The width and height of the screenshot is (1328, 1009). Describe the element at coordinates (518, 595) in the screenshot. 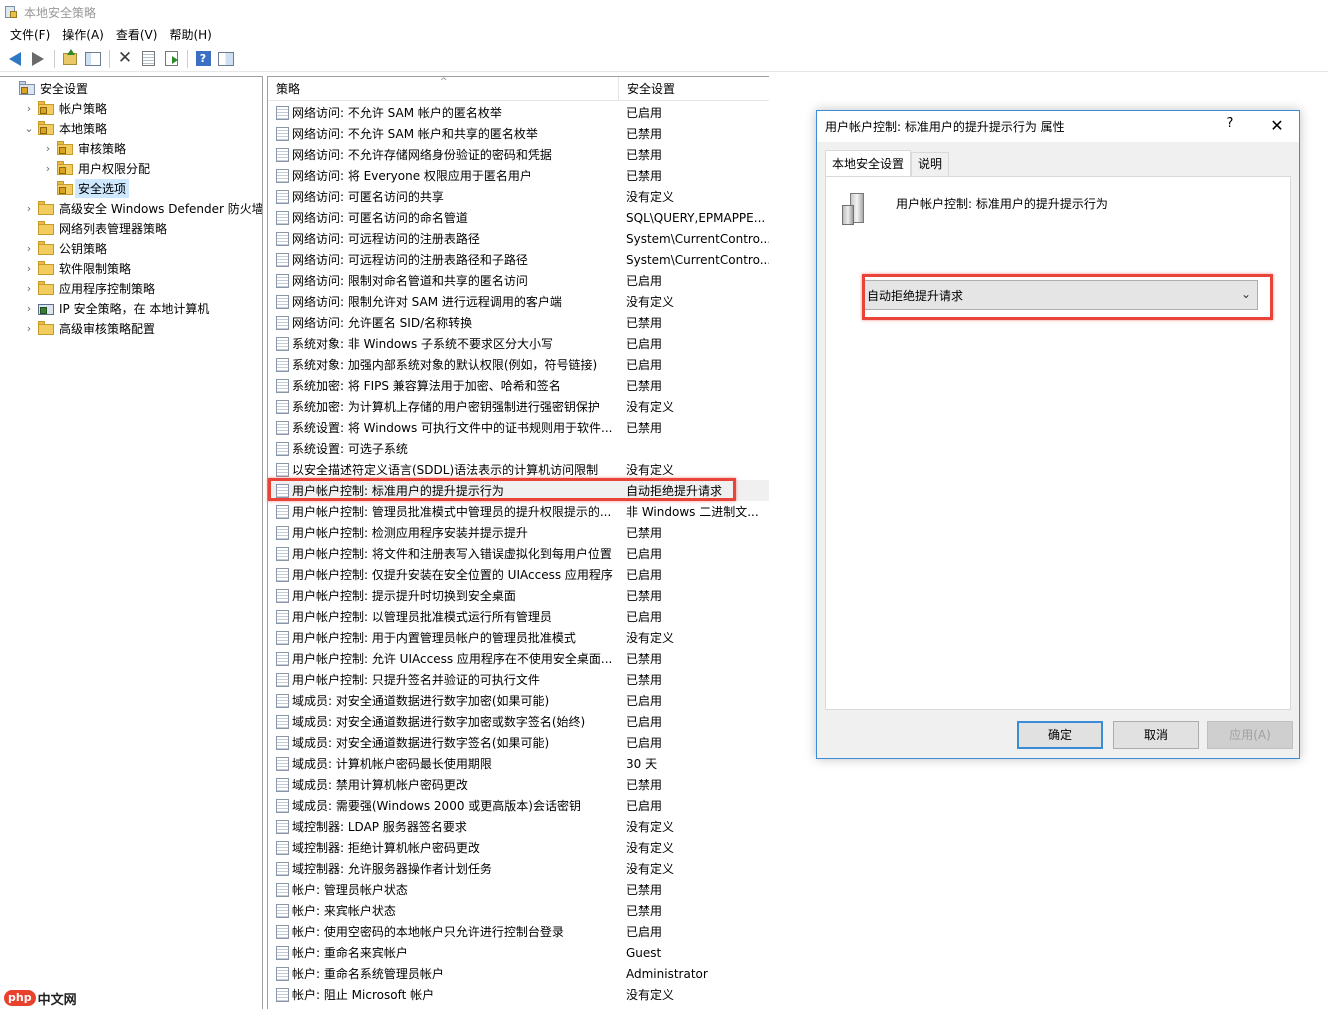

I see `table-row: 用户帐户控制: 提示提升时切换到安全桌面 已禁用` at that location.